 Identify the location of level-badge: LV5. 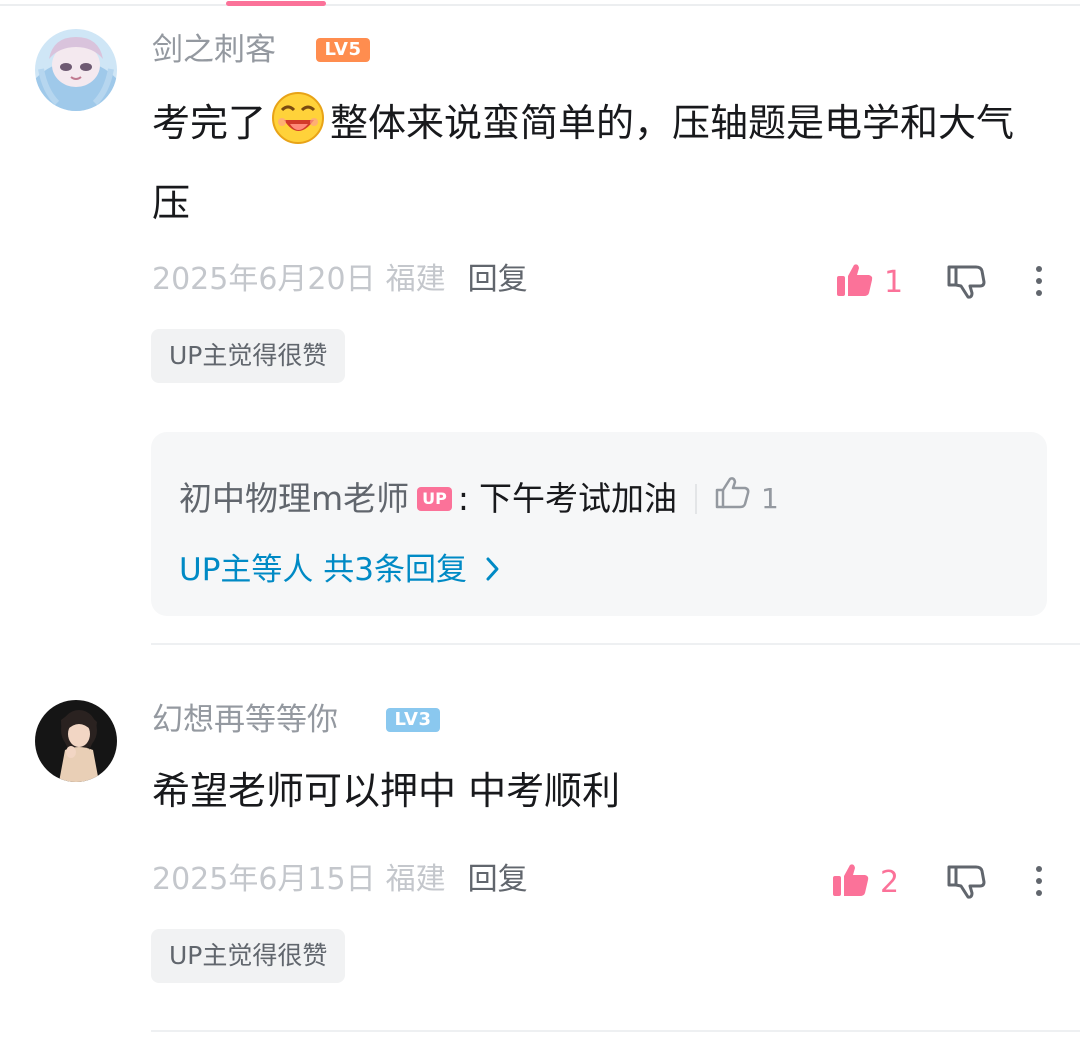
(343, 50).